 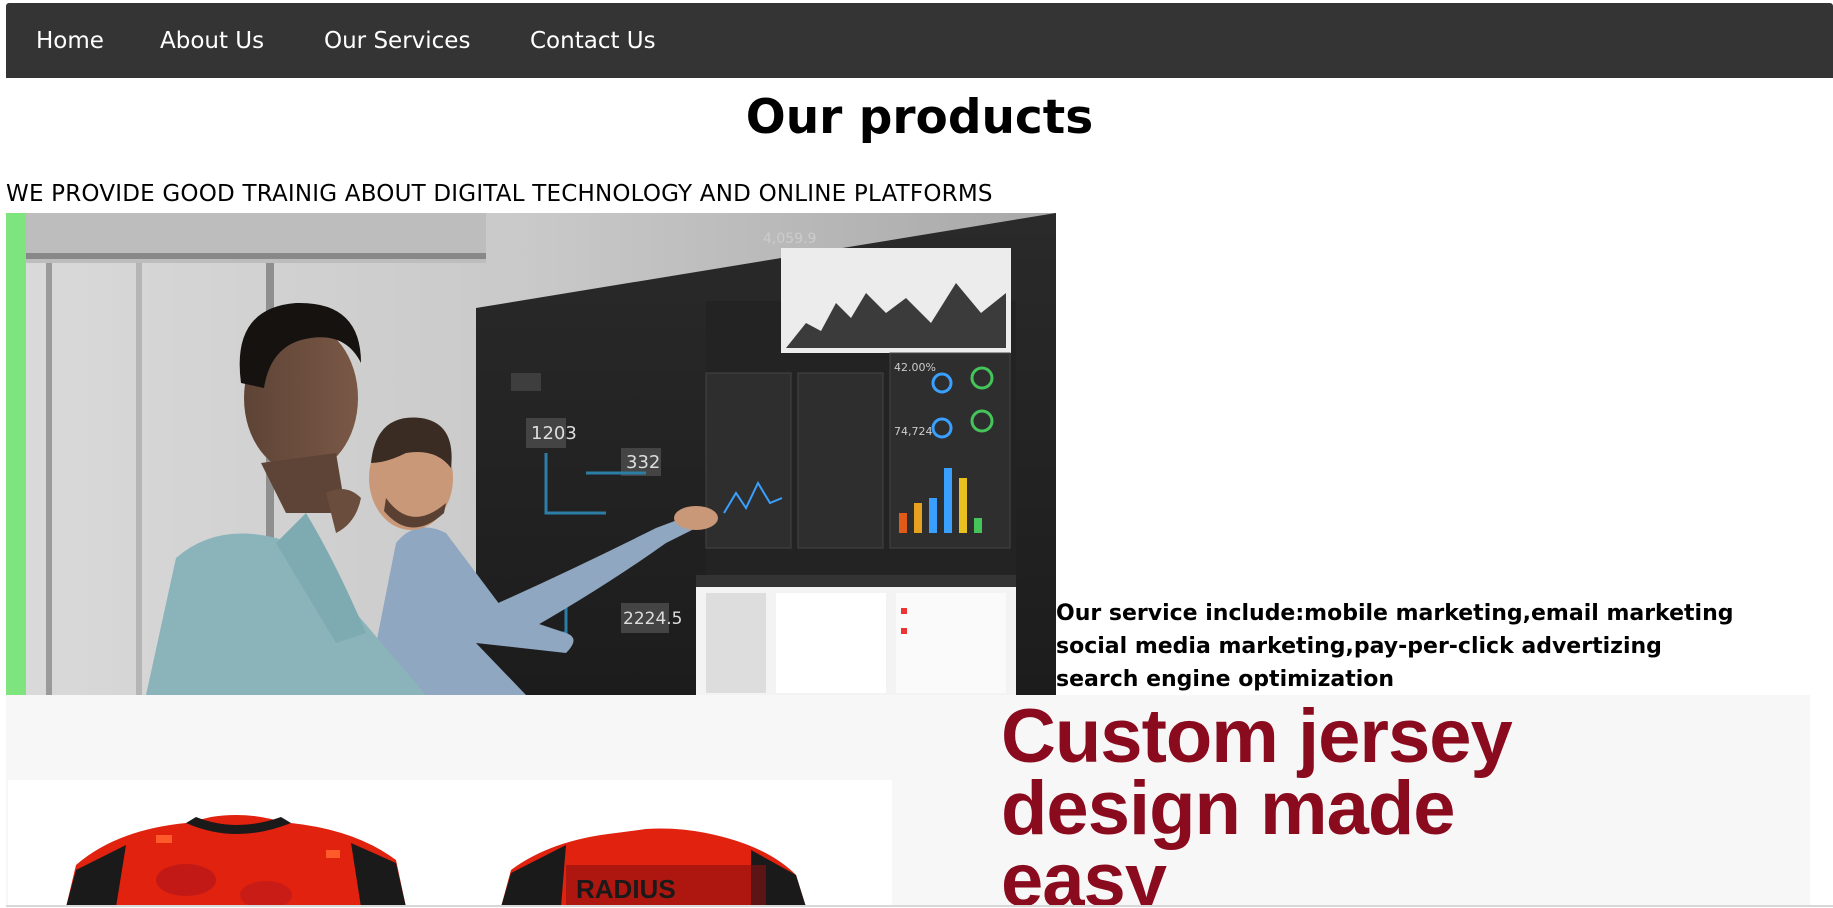 What do you see at coordinates (919, 40) in the screenshot?
I see `top-navbar: Home About Us Our Services Contact Us` at bounding box center [919, 40].